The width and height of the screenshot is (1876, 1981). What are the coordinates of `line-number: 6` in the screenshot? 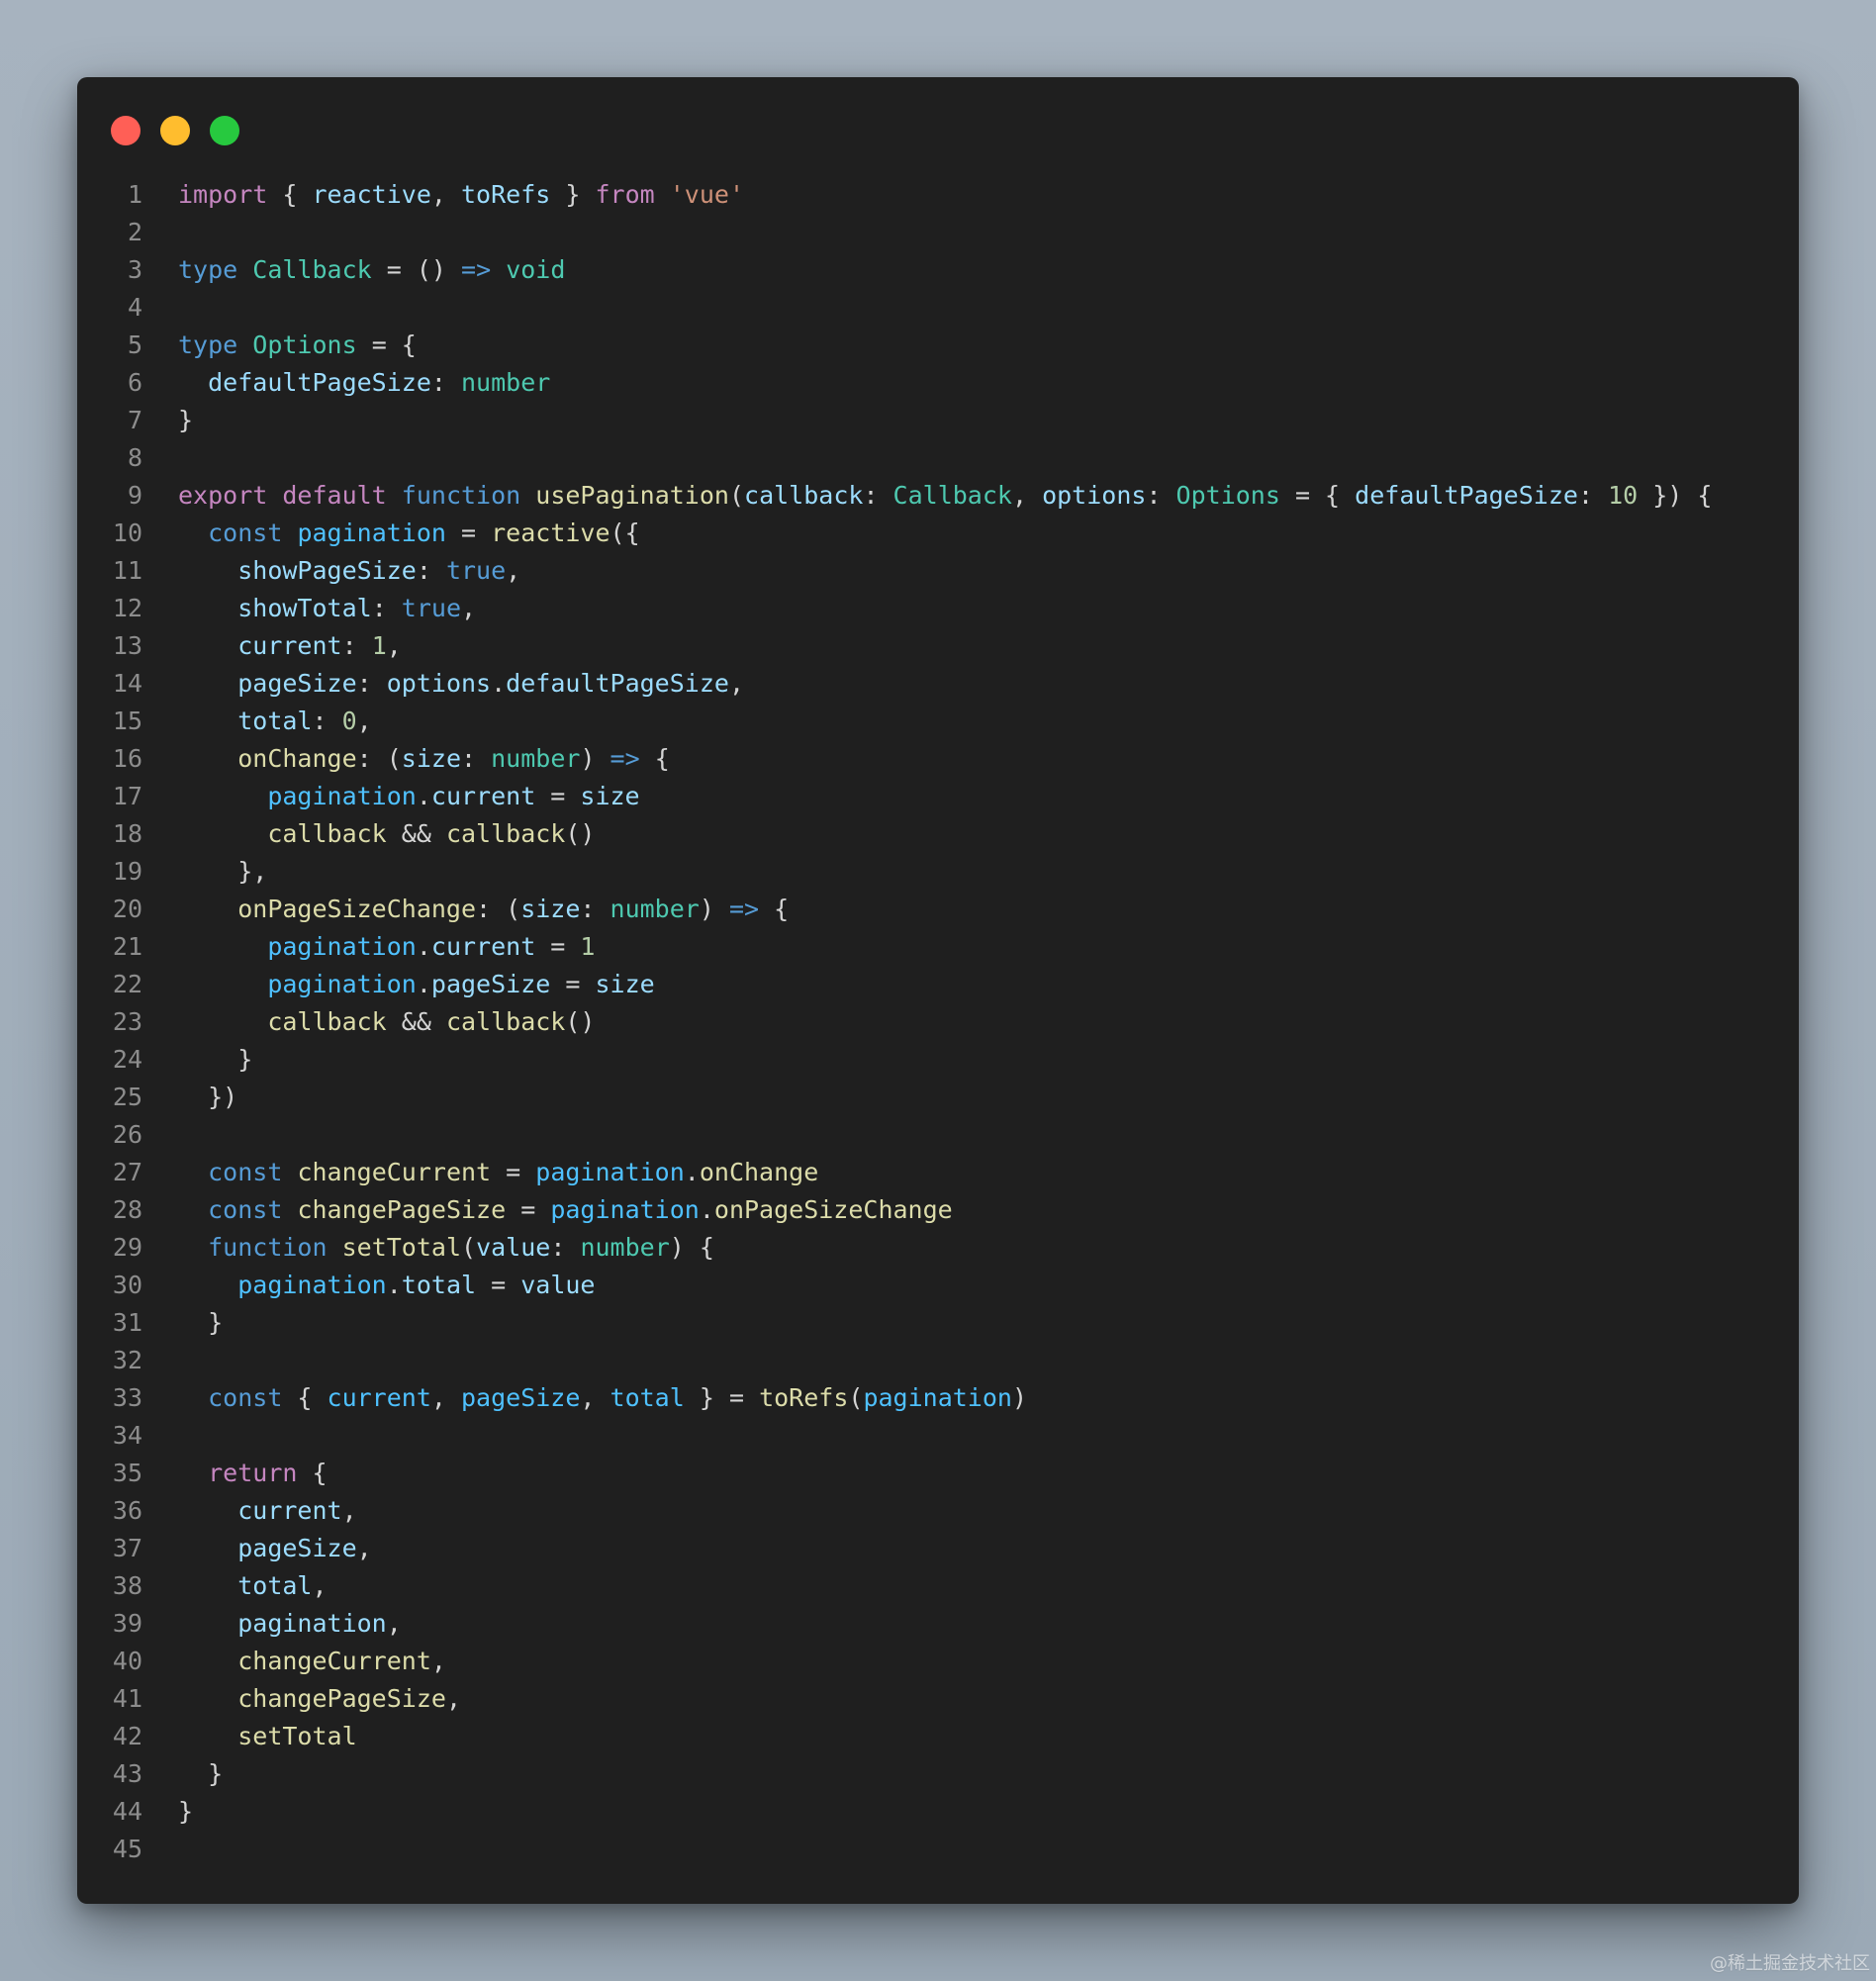 It's located at (134, 382).